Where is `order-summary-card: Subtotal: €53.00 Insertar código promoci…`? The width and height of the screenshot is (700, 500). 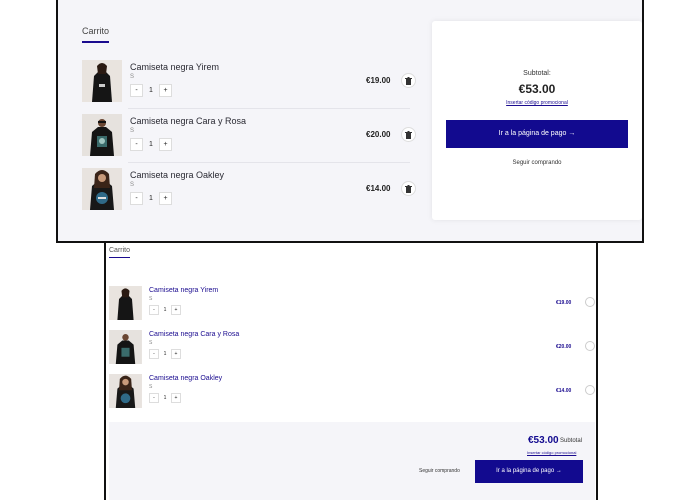 order-summary-card: Subtotal: €53.00 Insertar código promoci… is located at coordinates (537, 120).